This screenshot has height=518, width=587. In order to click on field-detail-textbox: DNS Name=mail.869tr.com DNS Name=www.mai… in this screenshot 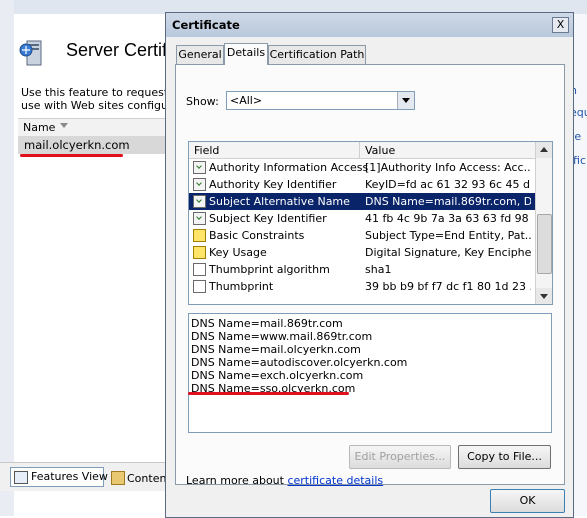, I will do `click(370, 373)`.